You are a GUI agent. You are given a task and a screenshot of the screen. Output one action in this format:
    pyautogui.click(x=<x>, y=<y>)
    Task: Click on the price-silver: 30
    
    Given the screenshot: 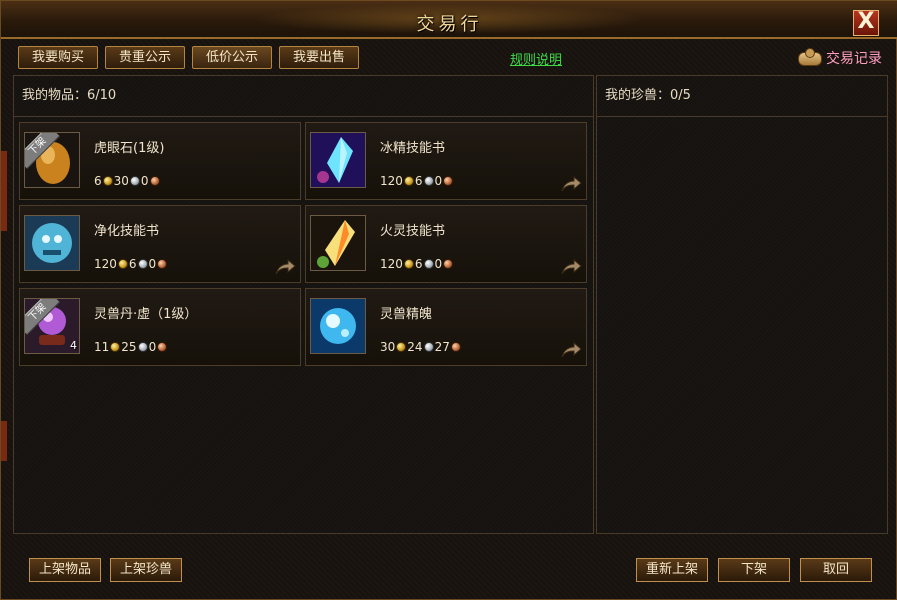 What is the action you would take?
    pyautogui.click(x=121, y=181)
    